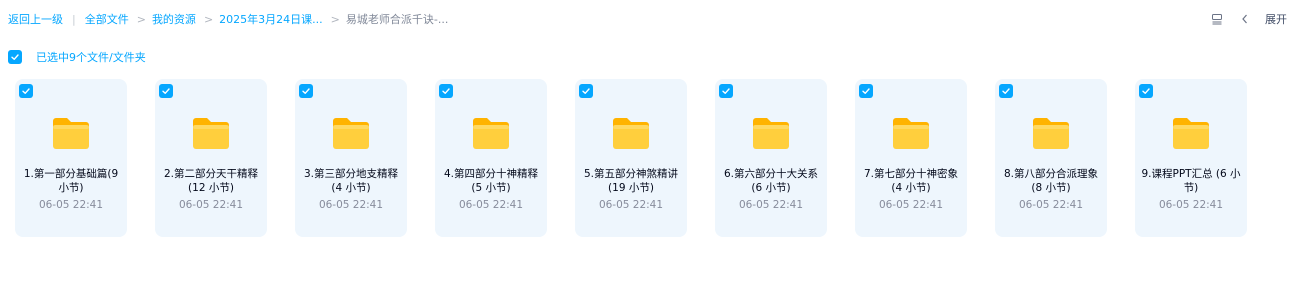  I want to click on file-card: 6.第六部分十大关系 (6 小节) 06-05 22:41, so click(771, 158).